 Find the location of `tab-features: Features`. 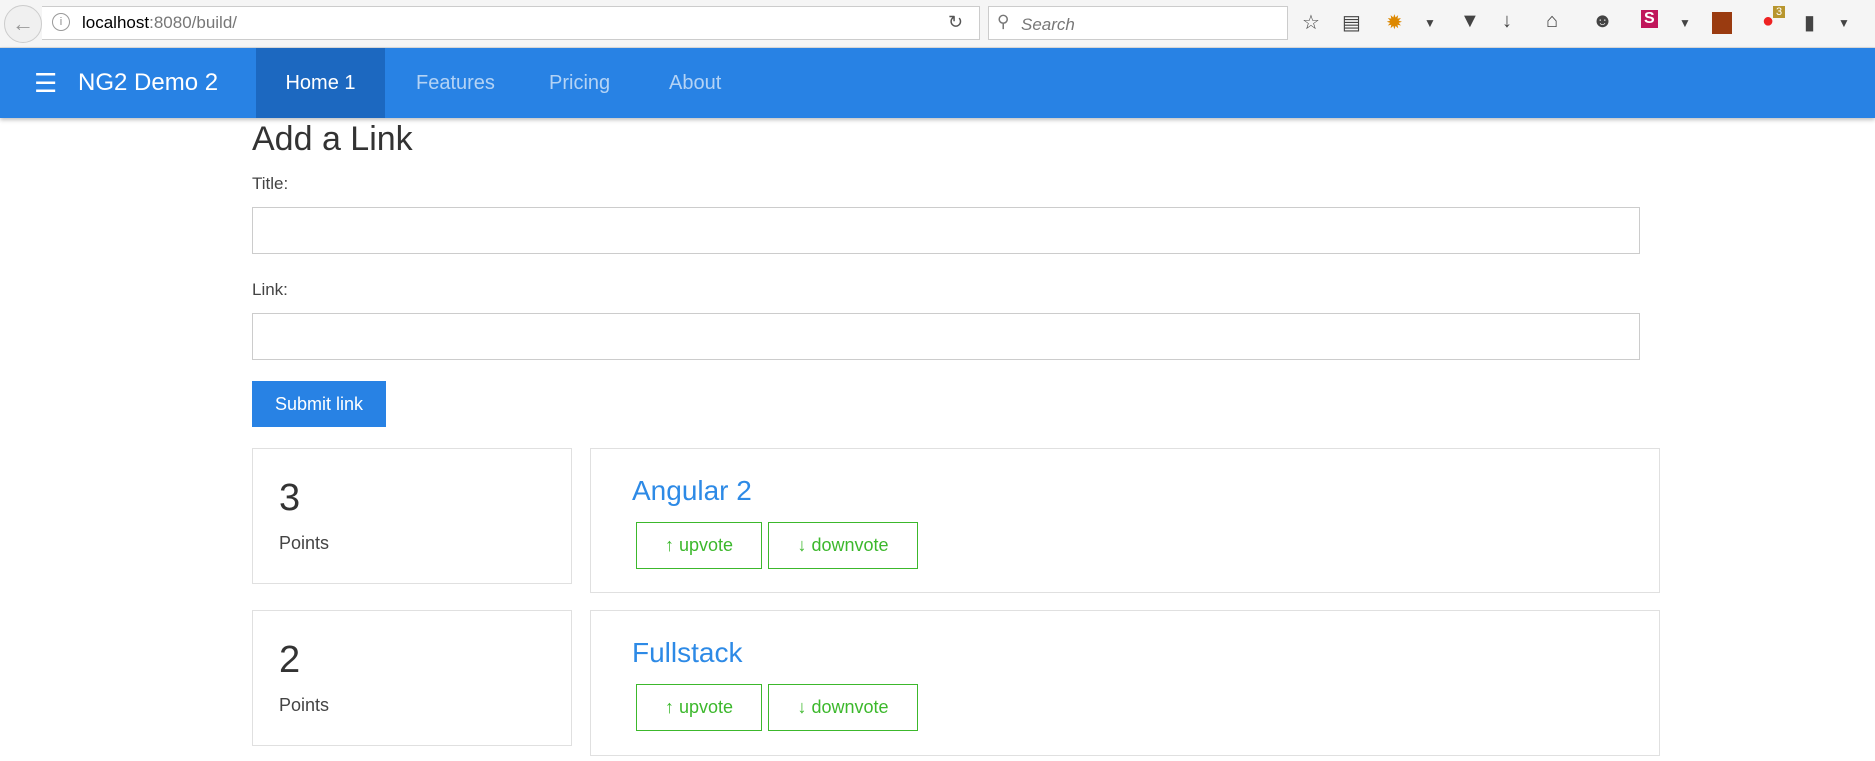

tab-features: Features is located at coordinates (455, 83).